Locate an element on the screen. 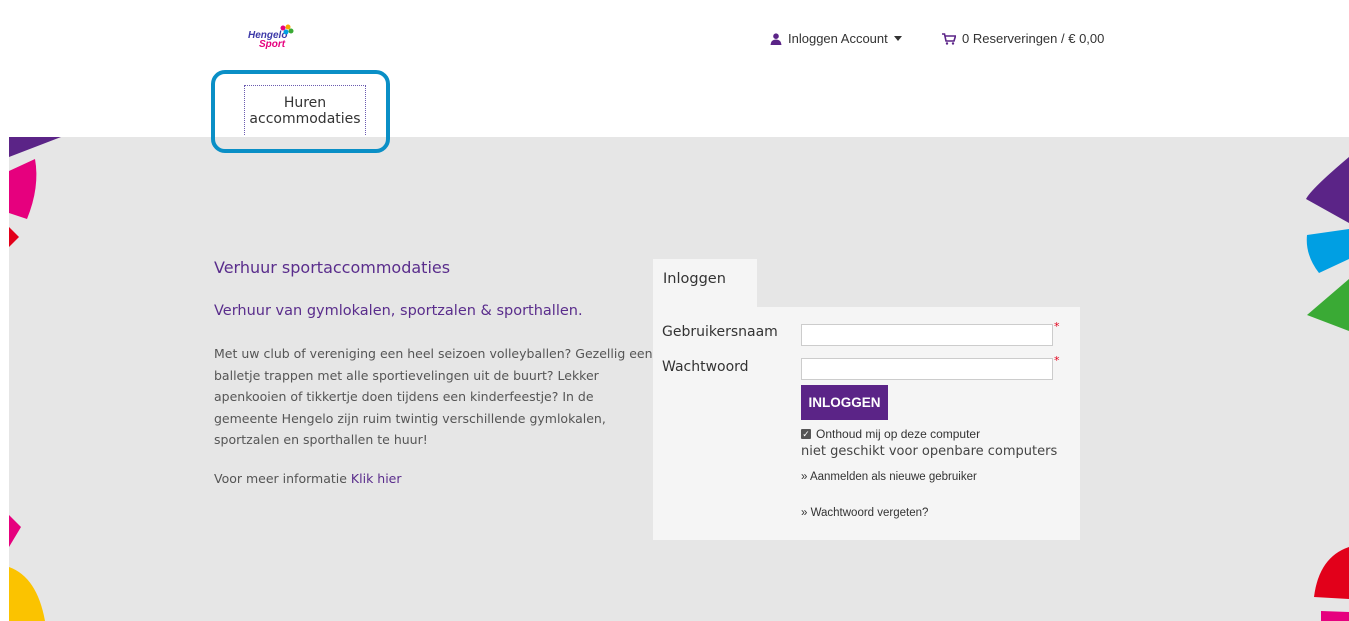 Image resolution: width=1349 pixels, height=621 pixels. username-input is located at coordinates (927, 335).